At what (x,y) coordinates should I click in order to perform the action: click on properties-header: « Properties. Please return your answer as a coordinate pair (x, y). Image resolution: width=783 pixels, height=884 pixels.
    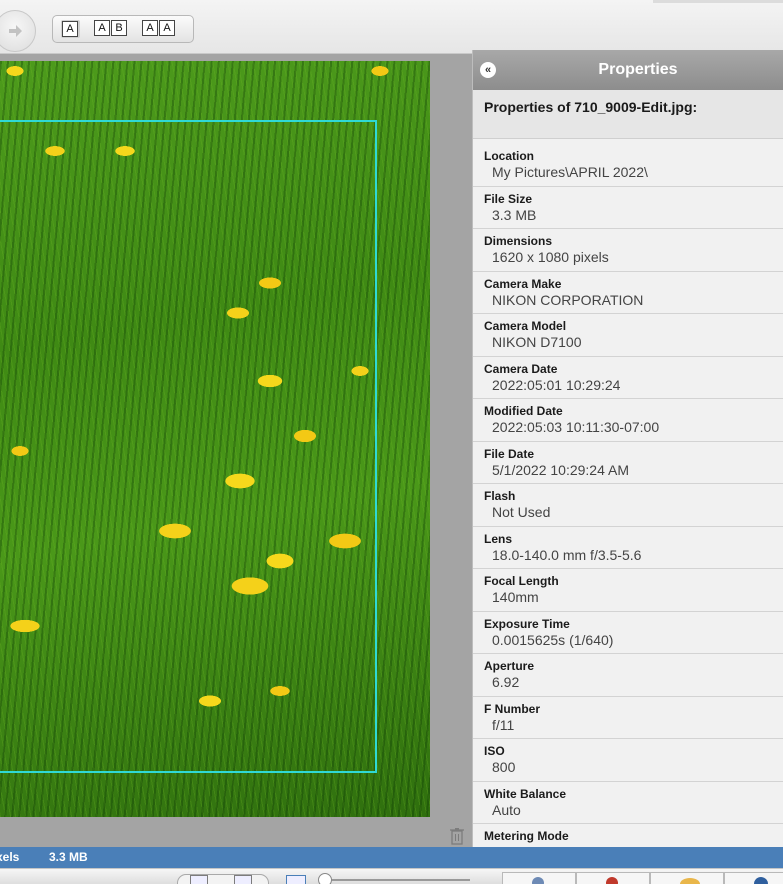
    Looking at the image, I should click on (628, 70).